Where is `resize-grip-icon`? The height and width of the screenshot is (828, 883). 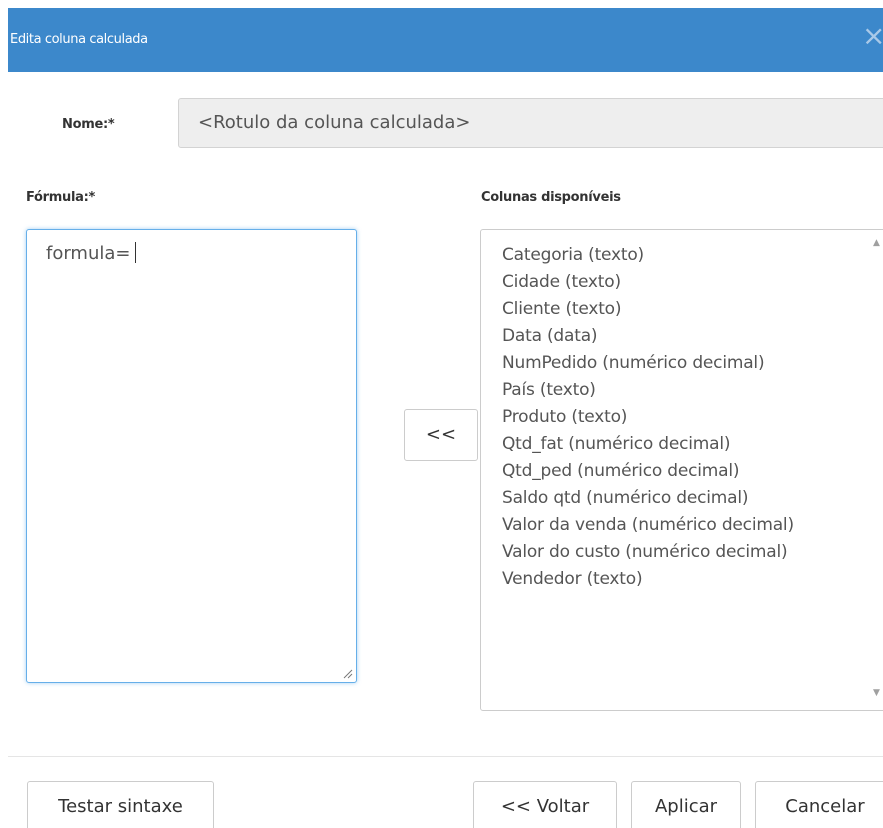 resize-grip-icon is located at coordinates (348, 674).